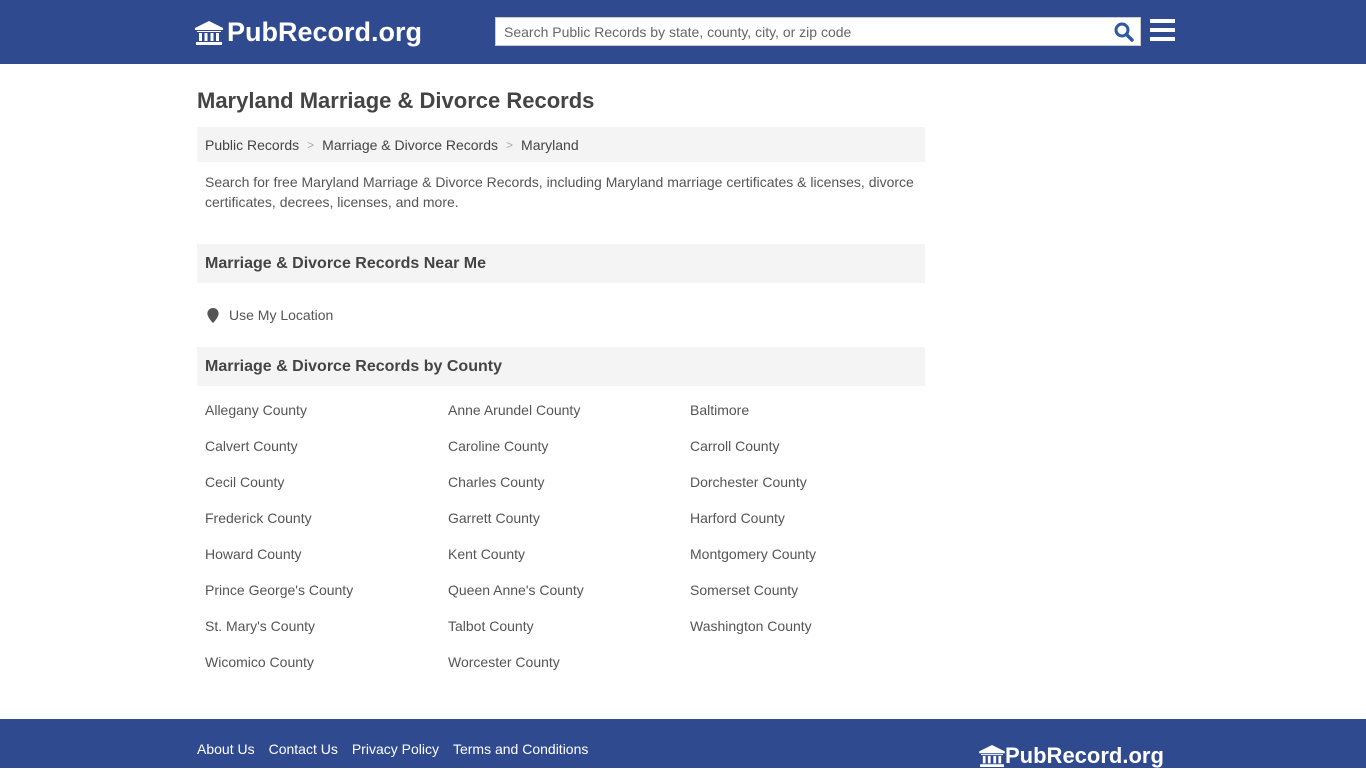 The height and width of the screenshot is (769, 1366). Describe the element at coordinates (326, 456) in the screenshot. I see `county-item: Calvert County` at that location.